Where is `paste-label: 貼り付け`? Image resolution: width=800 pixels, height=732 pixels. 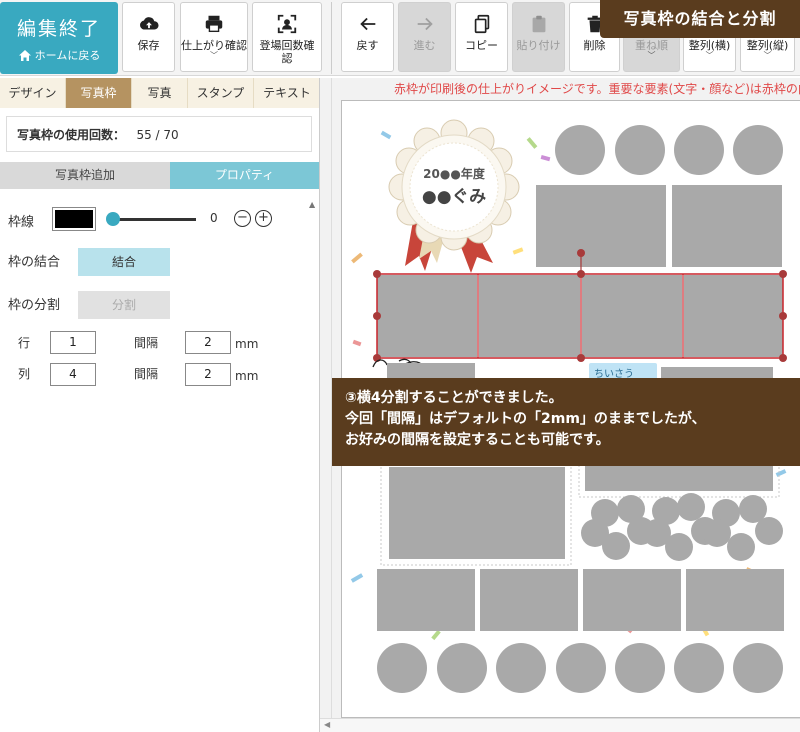
paste-label: 貼り付け is located at coordinates (538, 45).